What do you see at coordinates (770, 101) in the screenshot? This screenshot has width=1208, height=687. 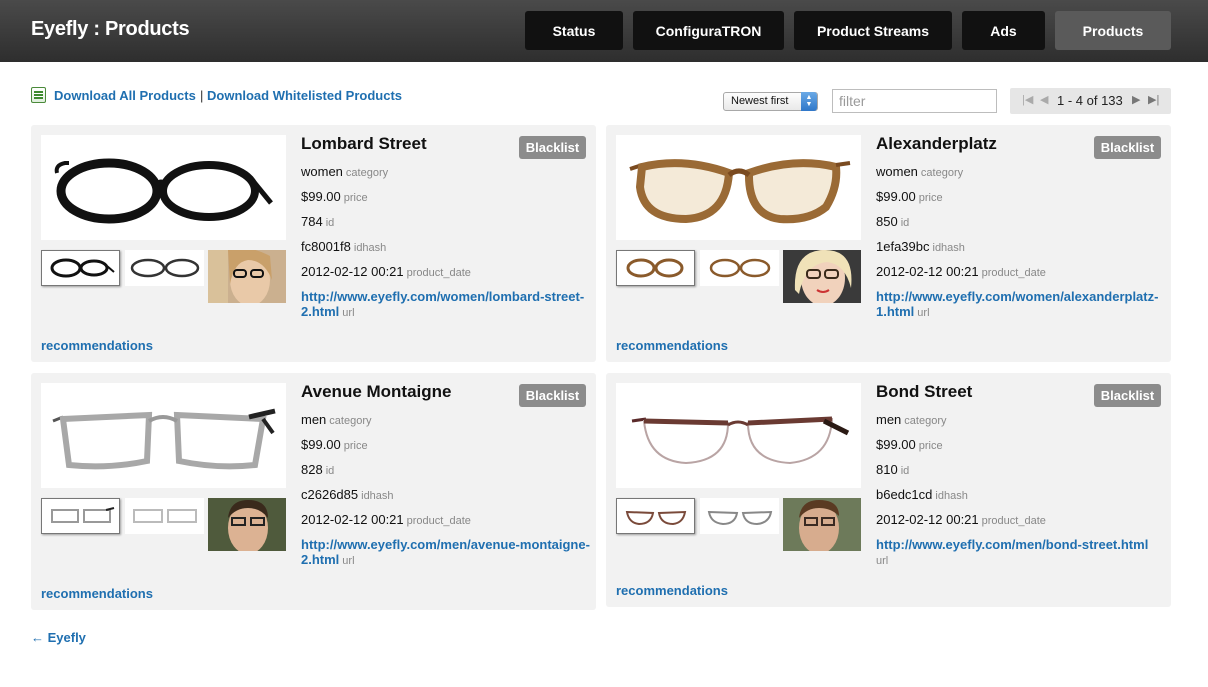 I see `sort-select: Newest first ▲ ▼` at bounding box center [770, 101].